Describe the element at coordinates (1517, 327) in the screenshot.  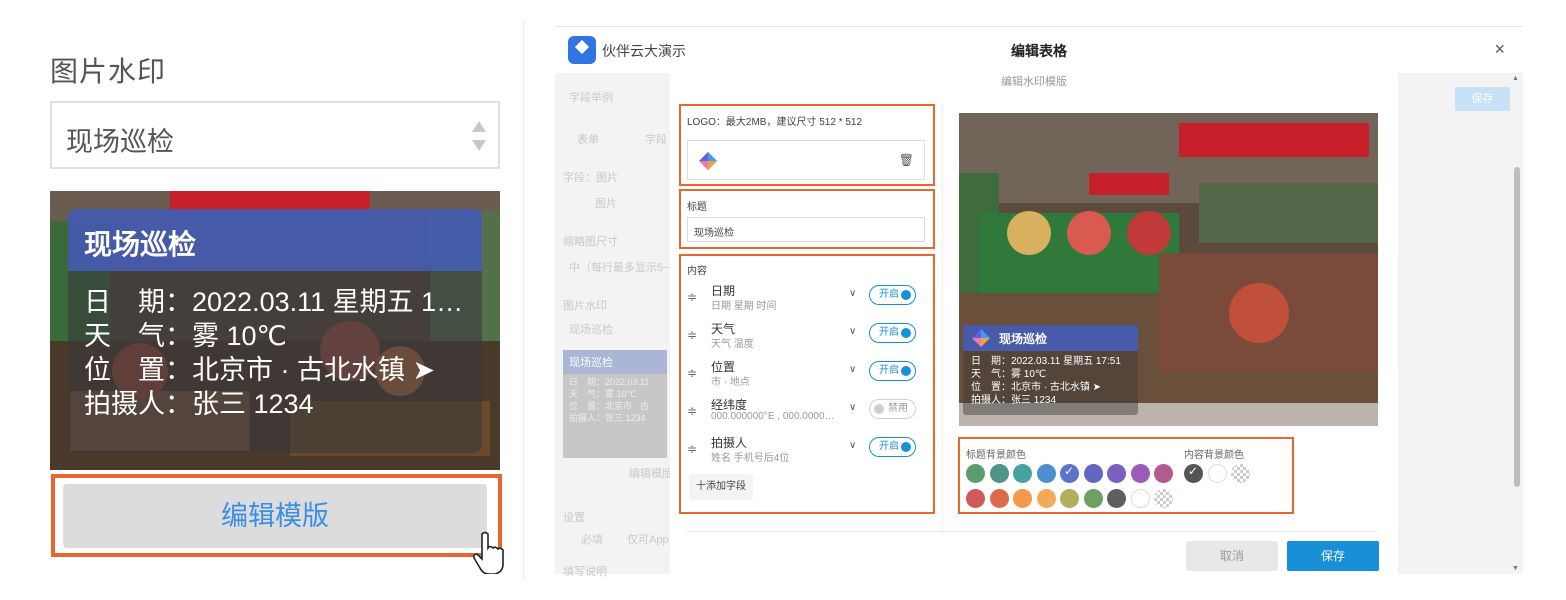
I see `window-scrollbar` at that location.